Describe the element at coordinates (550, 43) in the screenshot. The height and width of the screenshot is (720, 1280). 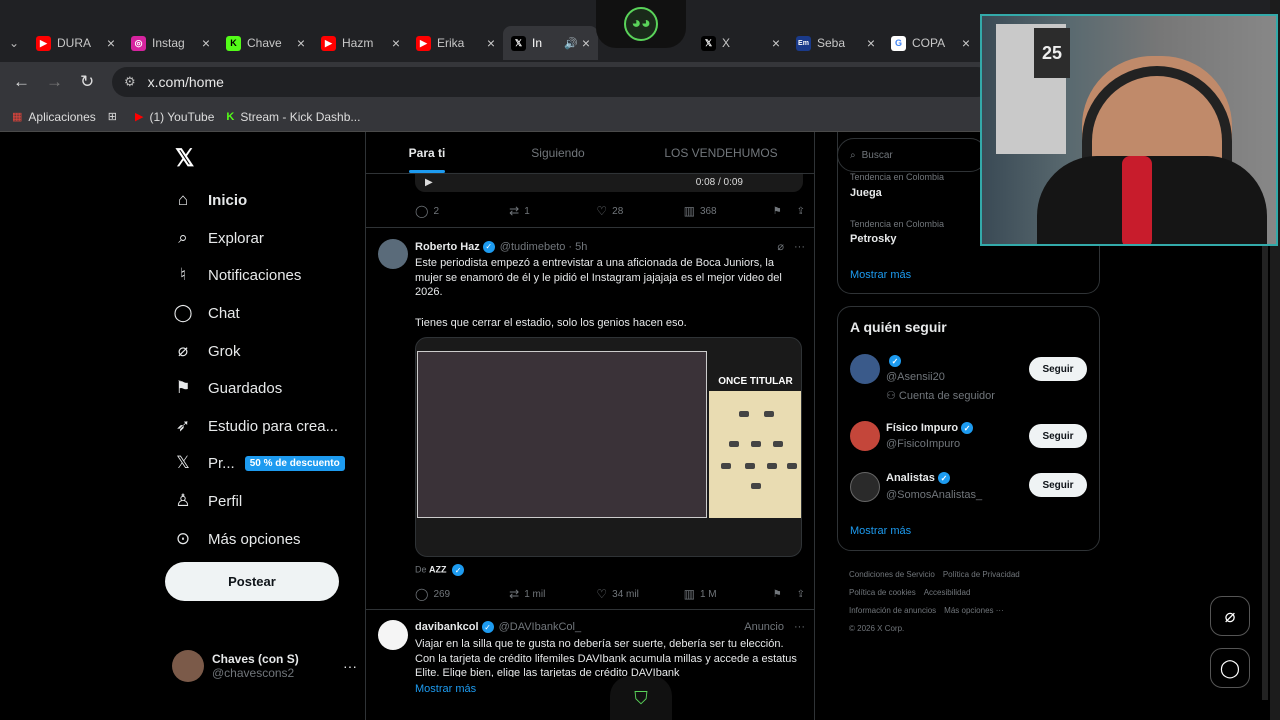
I see `browser-tab-active: 𝕏 In 🔊 ×` at that location.